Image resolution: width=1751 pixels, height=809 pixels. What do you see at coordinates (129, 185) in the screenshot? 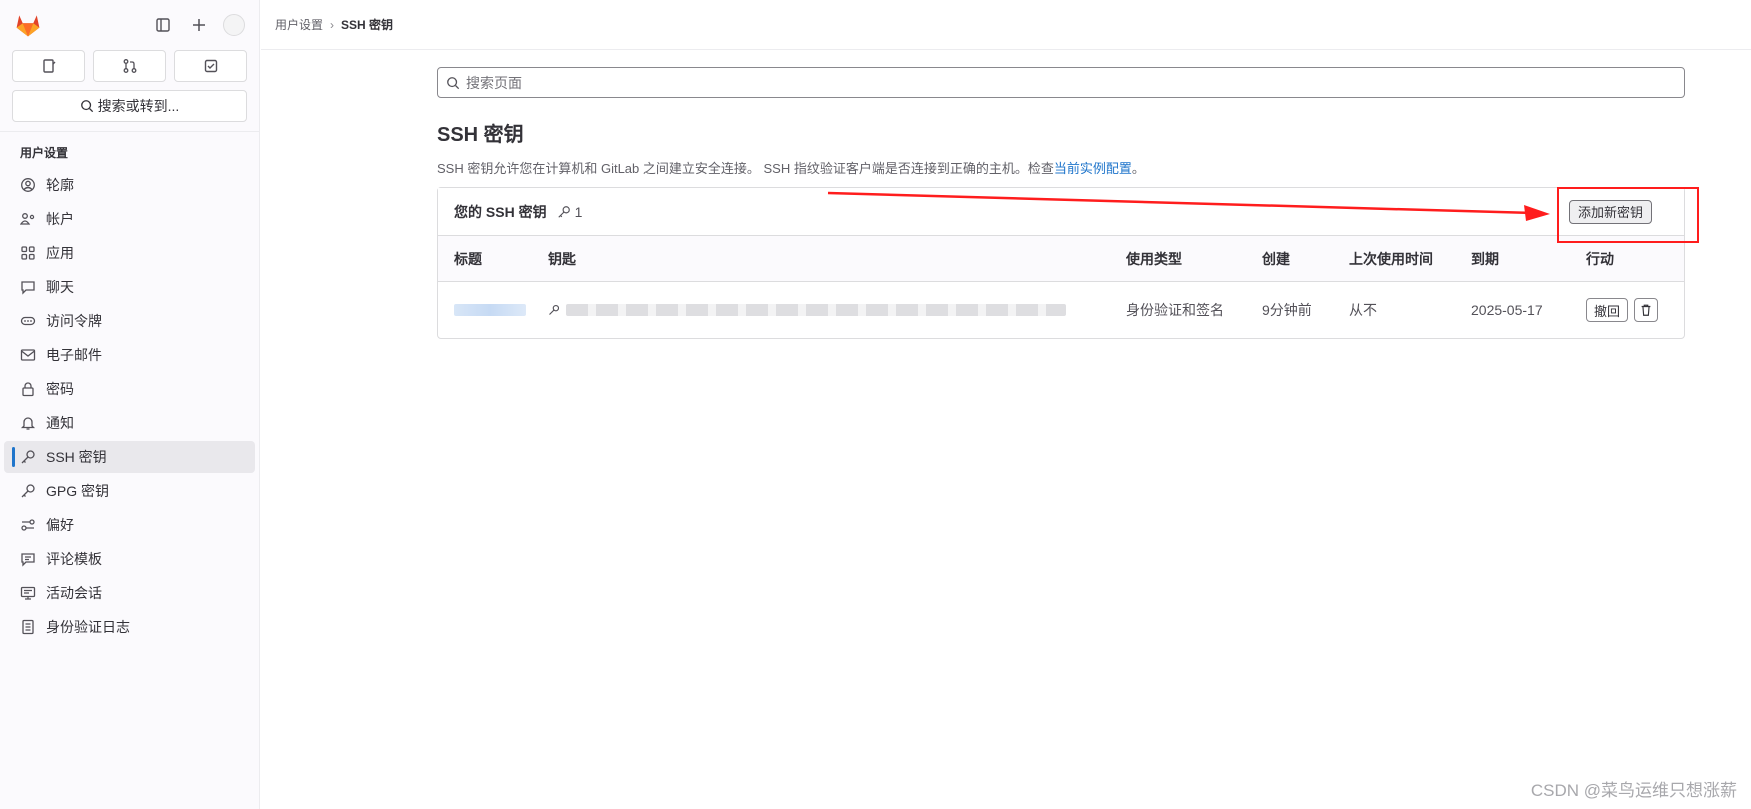
I see `sidebar-item-profile: 轮廓` at bounding box center [129, 185].